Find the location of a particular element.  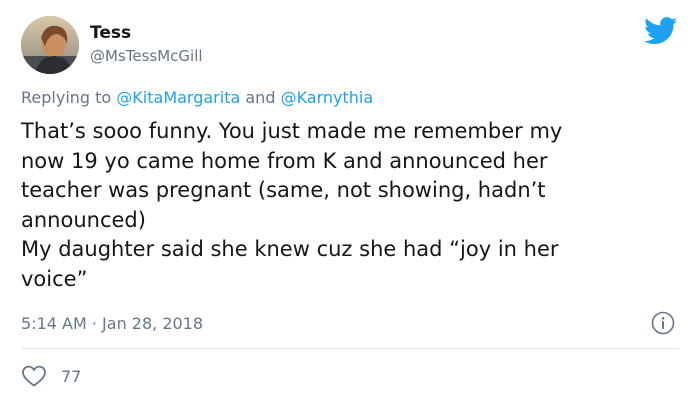

replying-joiner: and is located at coordinates (260, 97).